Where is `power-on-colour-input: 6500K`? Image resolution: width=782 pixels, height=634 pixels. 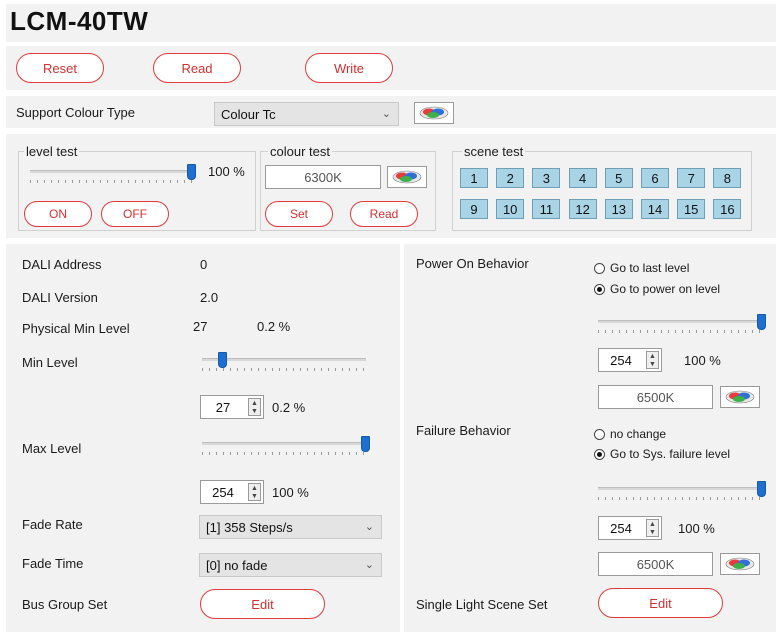 power-on-colour-input: 6500K is located at coordinates (655, 397).